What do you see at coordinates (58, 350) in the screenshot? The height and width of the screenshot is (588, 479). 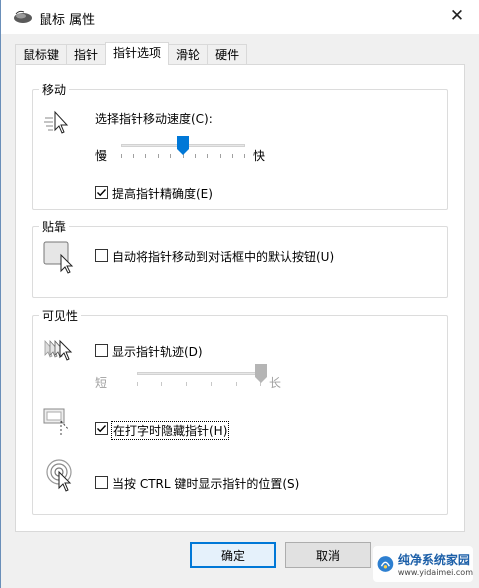 I see `pointer-trails-icon` at bounding box center [58, 350].